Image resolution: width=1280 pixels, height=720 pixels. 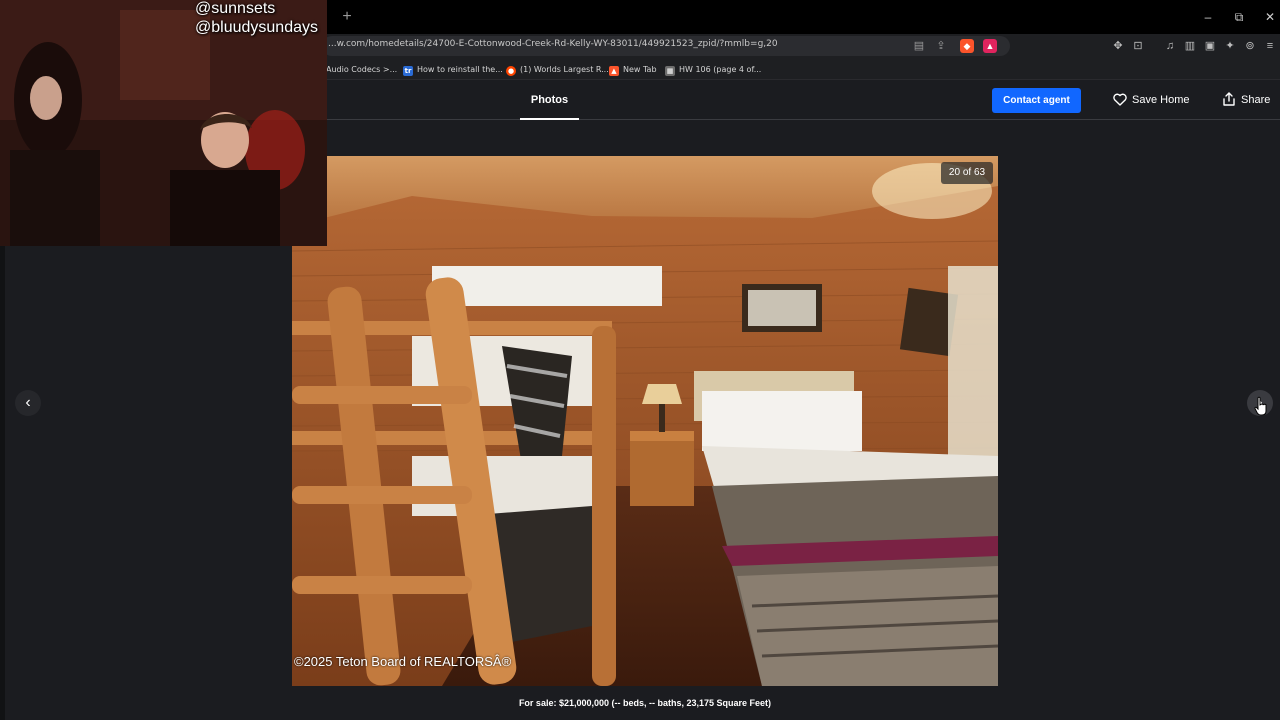 I want to click on photo-counter: 20 of 63, so click(x=967, y=173).